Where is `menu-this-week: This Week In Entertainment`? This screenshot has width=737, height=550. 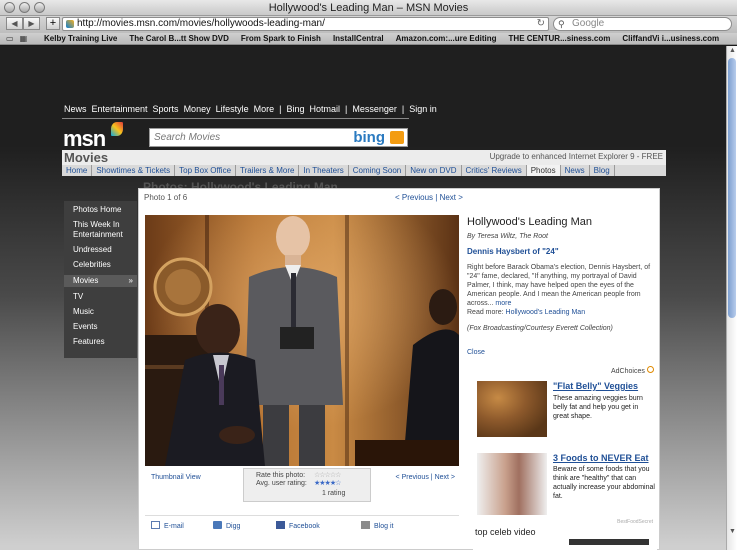
menu-this-week: This Week In Entertainment is located at coordinates (100, 230).